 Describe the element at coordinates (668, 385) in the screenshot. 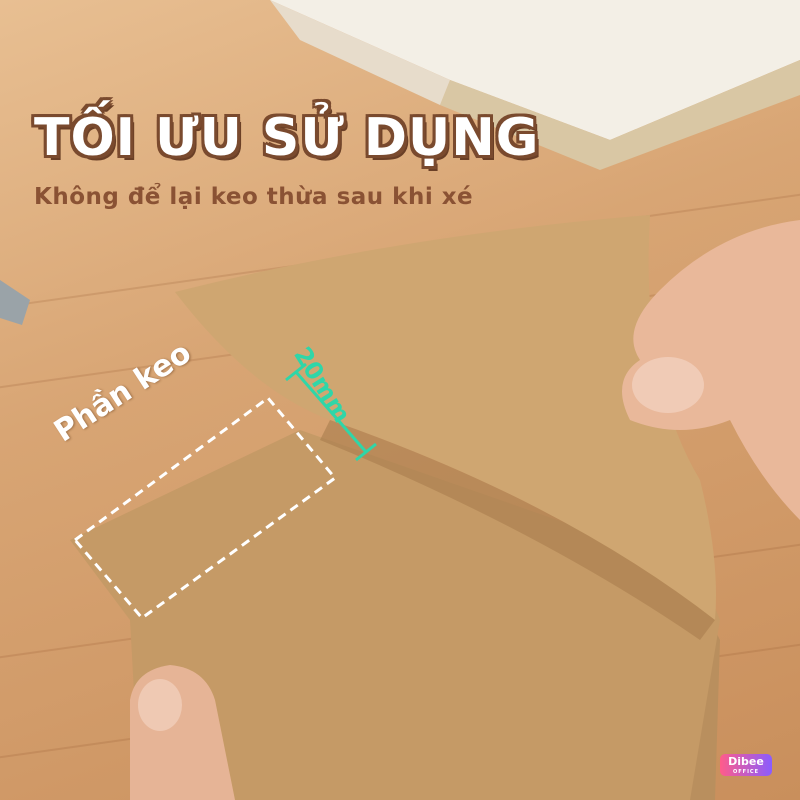

I see `right-thumbnail` at that location.